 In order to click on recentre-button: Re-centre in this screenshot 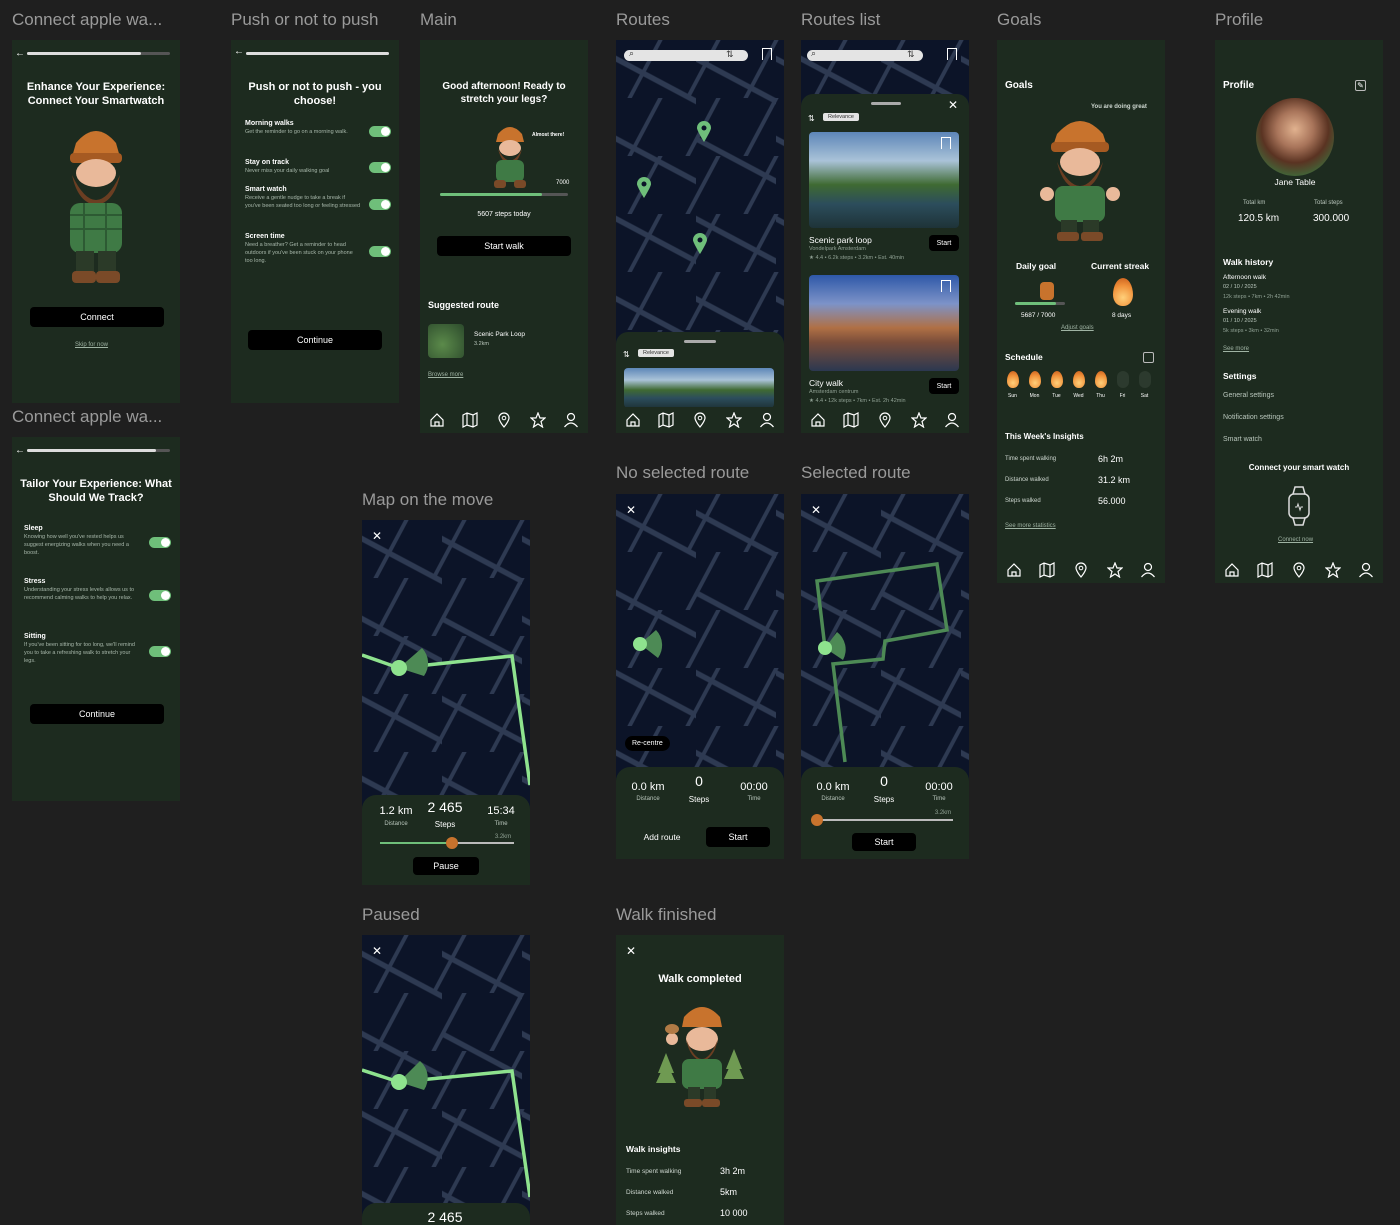, I will do `click(647, 743)`.